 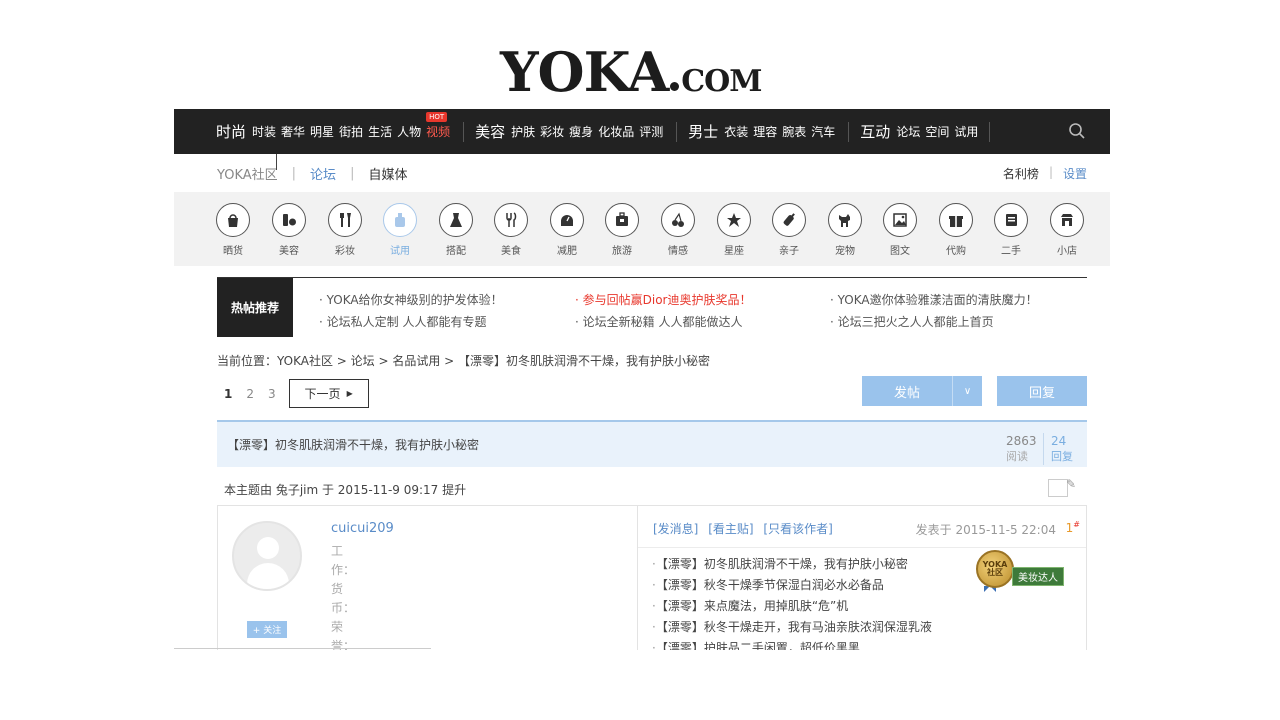 I want to click on nav-main-beauty: 美容, so click(x=490, y=131).